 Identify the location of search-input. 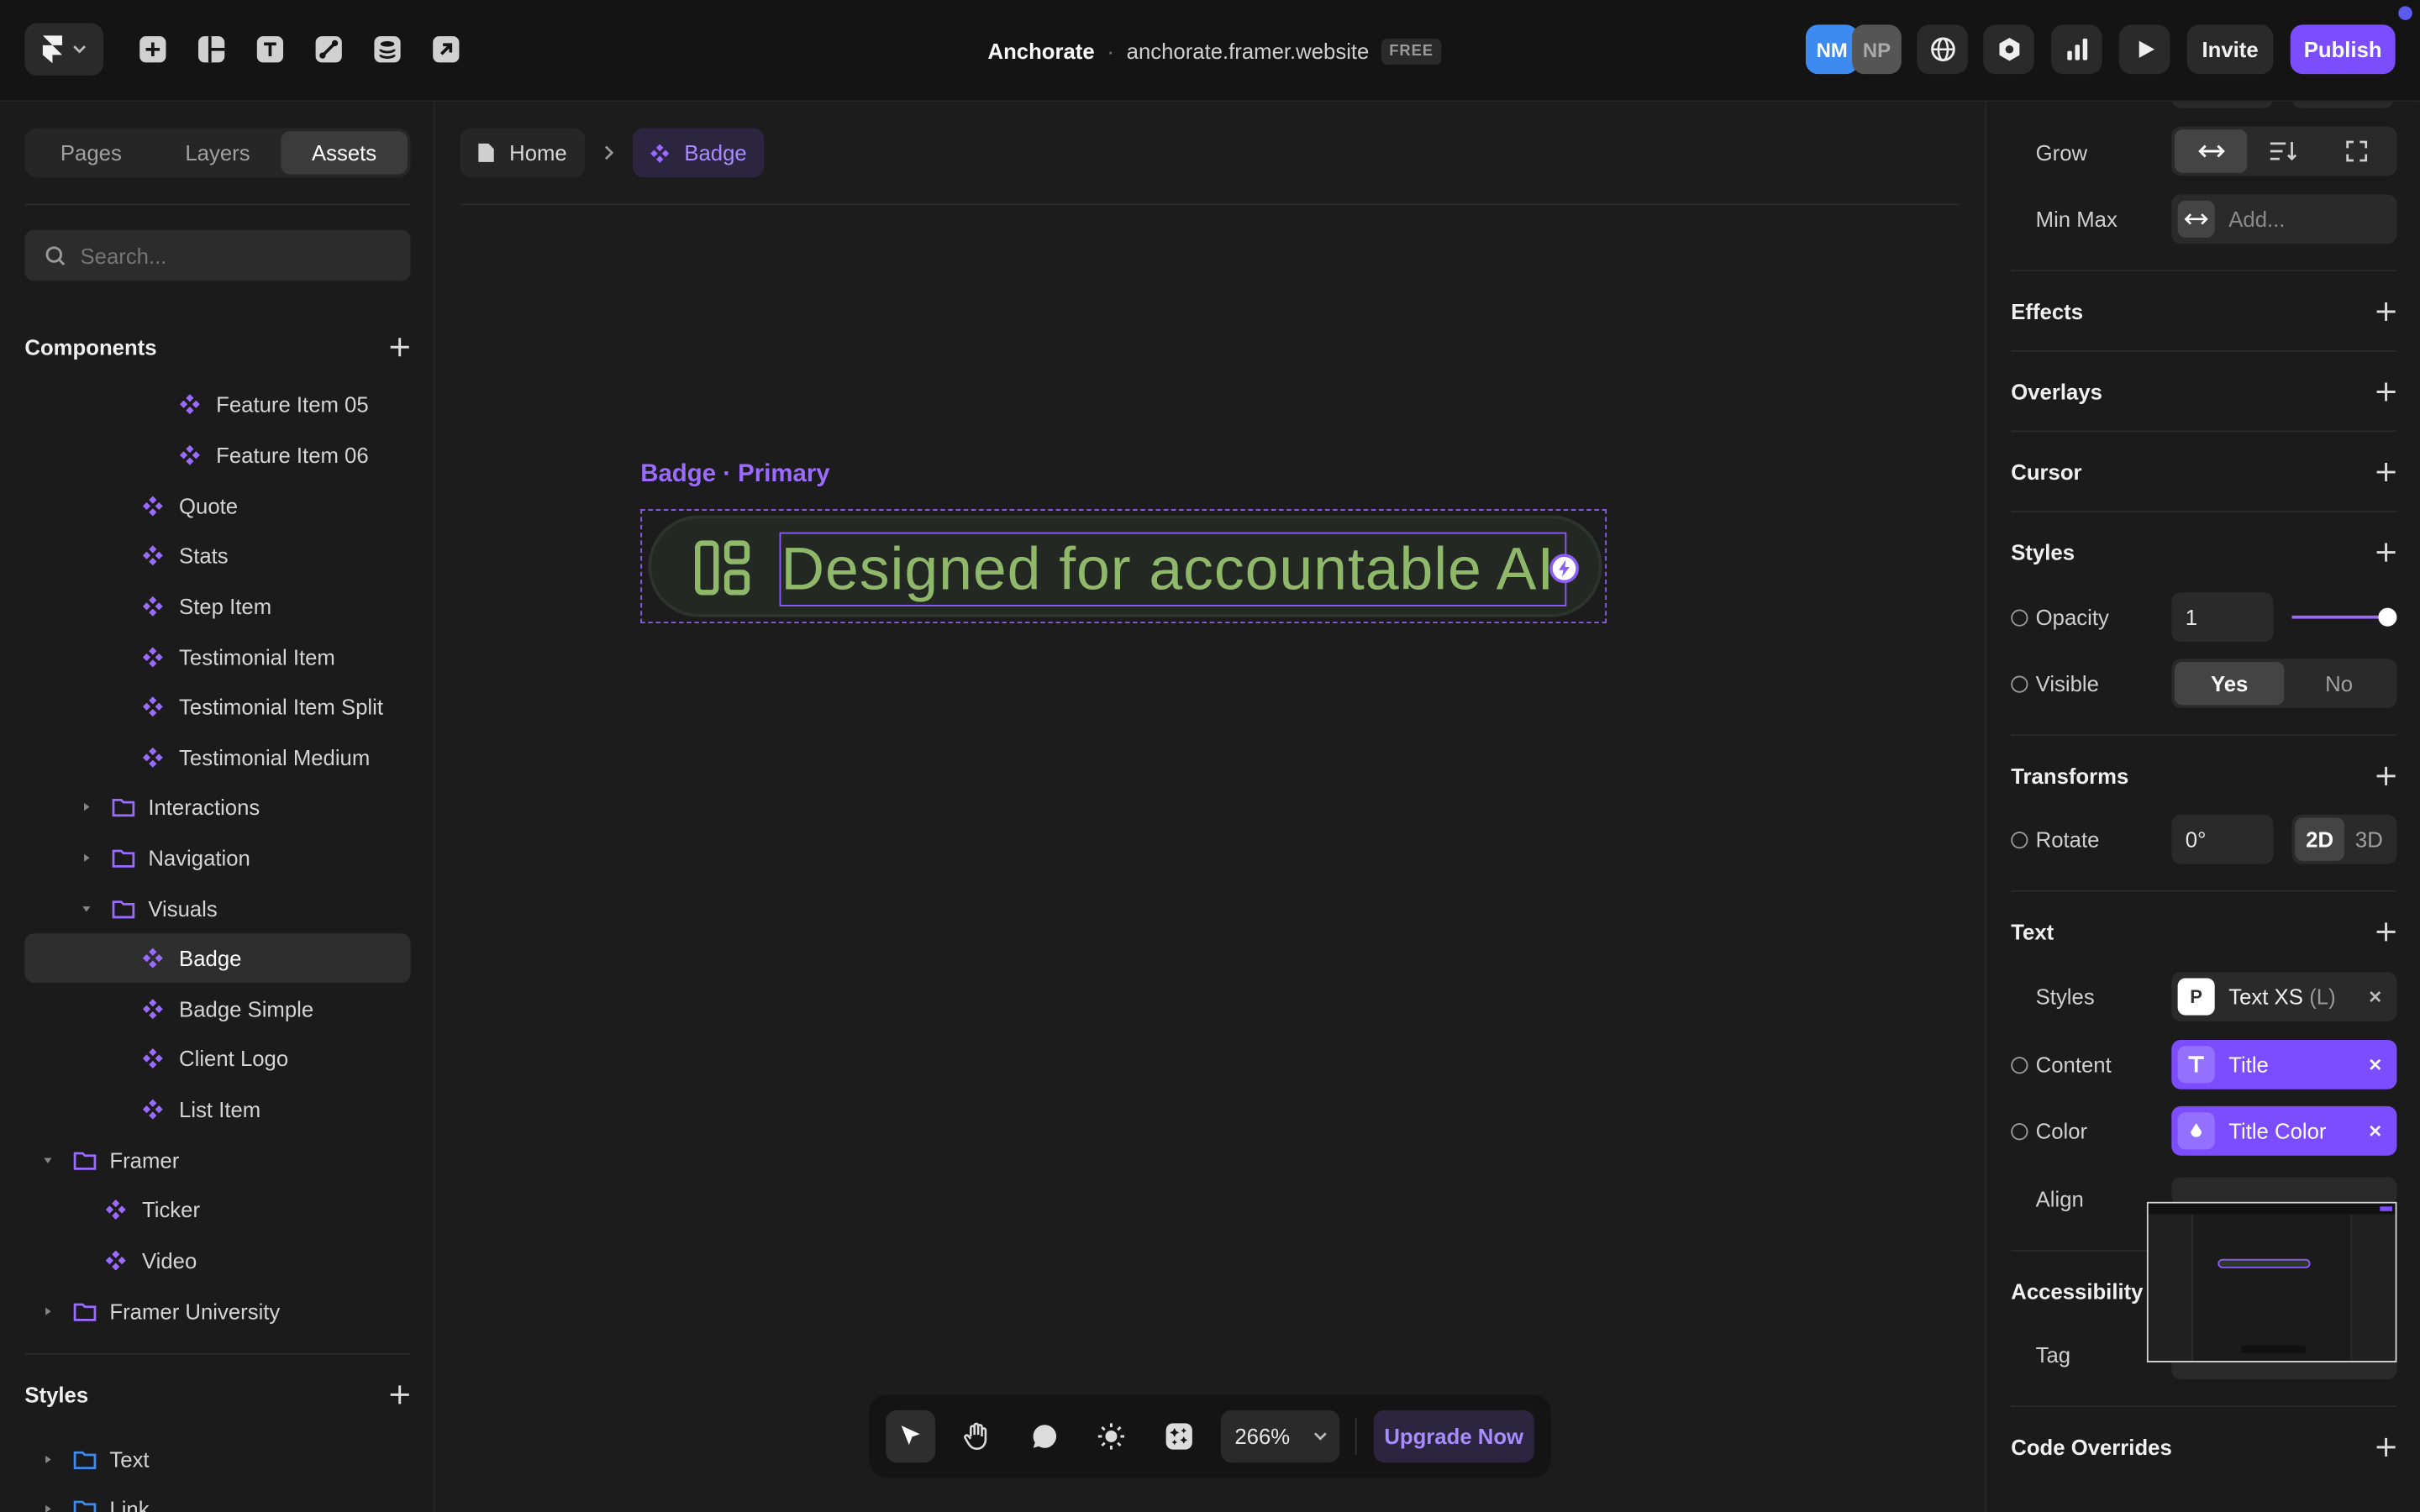
(234, 255).